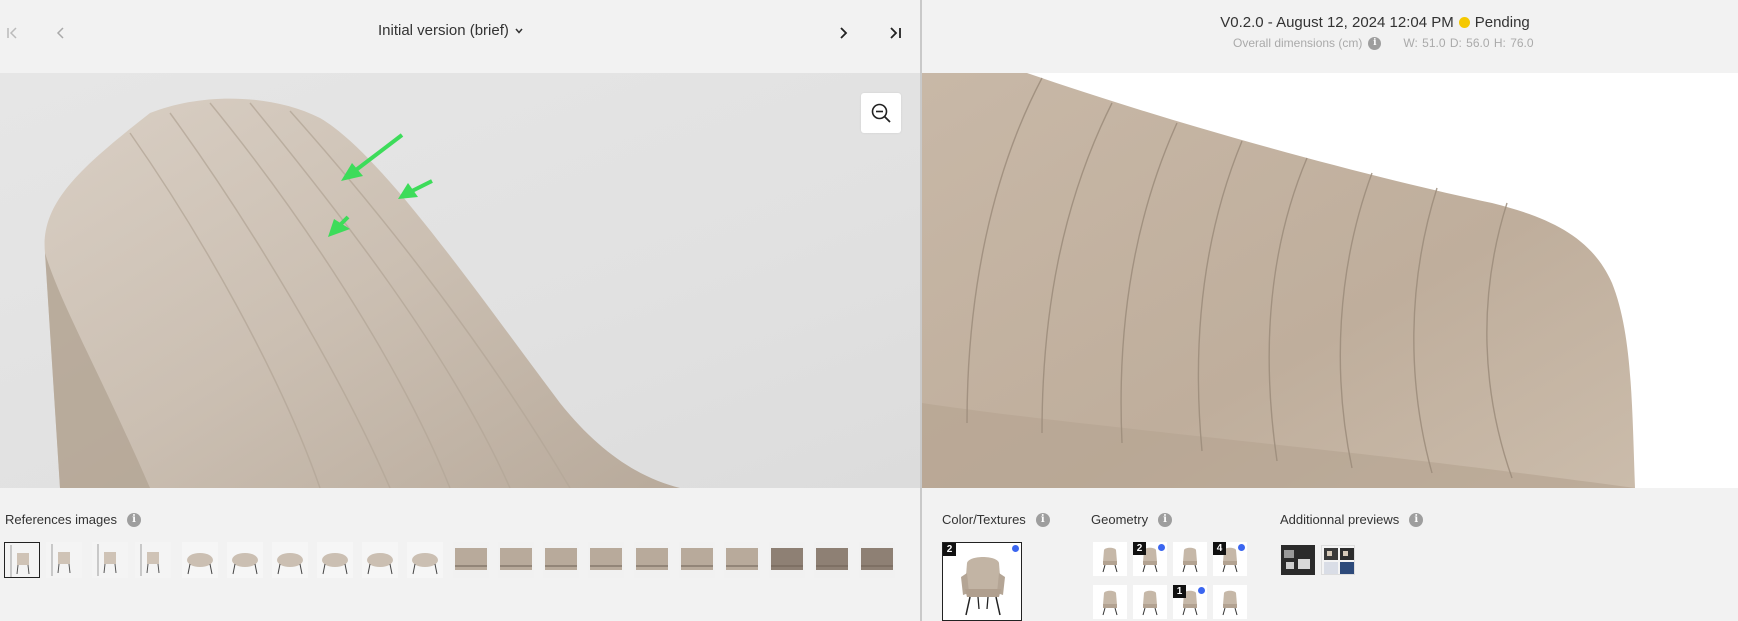  Describe the element at coordinates (1464, 22) in the screenshot. I see `status-dot` at that location.